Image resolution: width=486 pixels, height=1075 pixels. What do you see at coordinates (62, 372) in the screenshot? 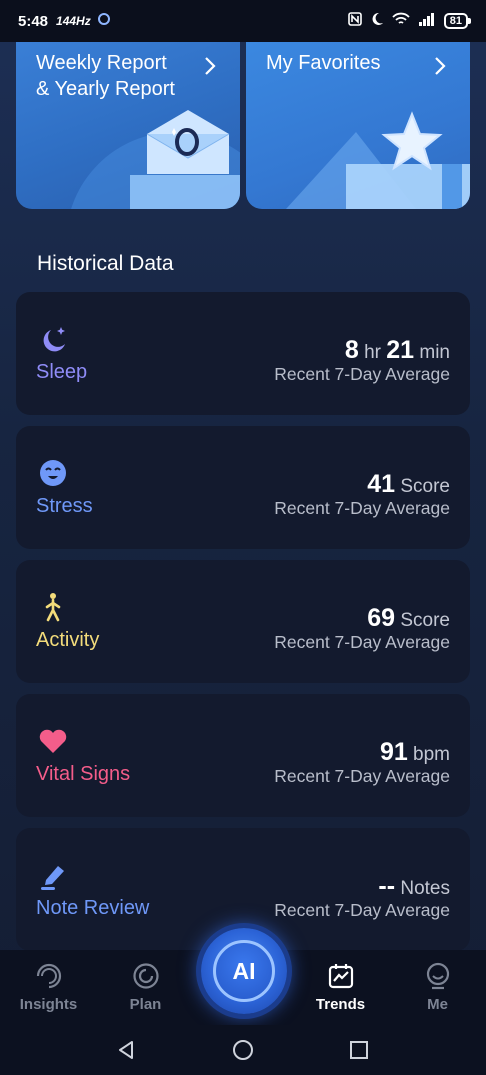
I see `metric-label: Sleep` at bounding box center [62, 372].